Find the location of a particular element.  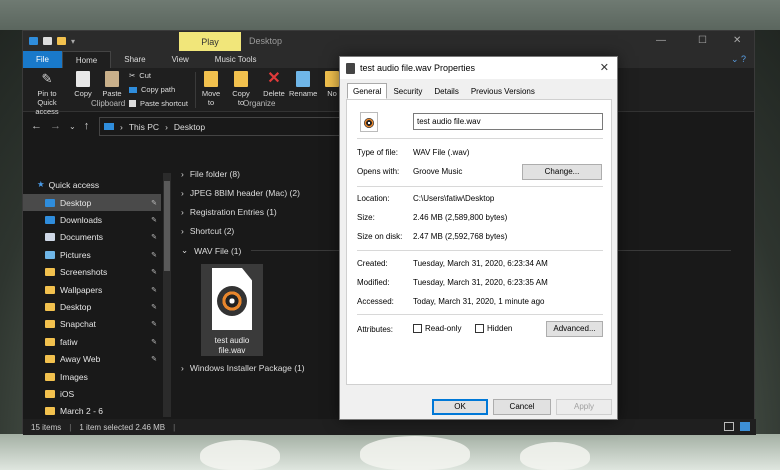

pin-to-quick-access-button: ✎ Pin to Quick access is located at coordinates (47, 93).